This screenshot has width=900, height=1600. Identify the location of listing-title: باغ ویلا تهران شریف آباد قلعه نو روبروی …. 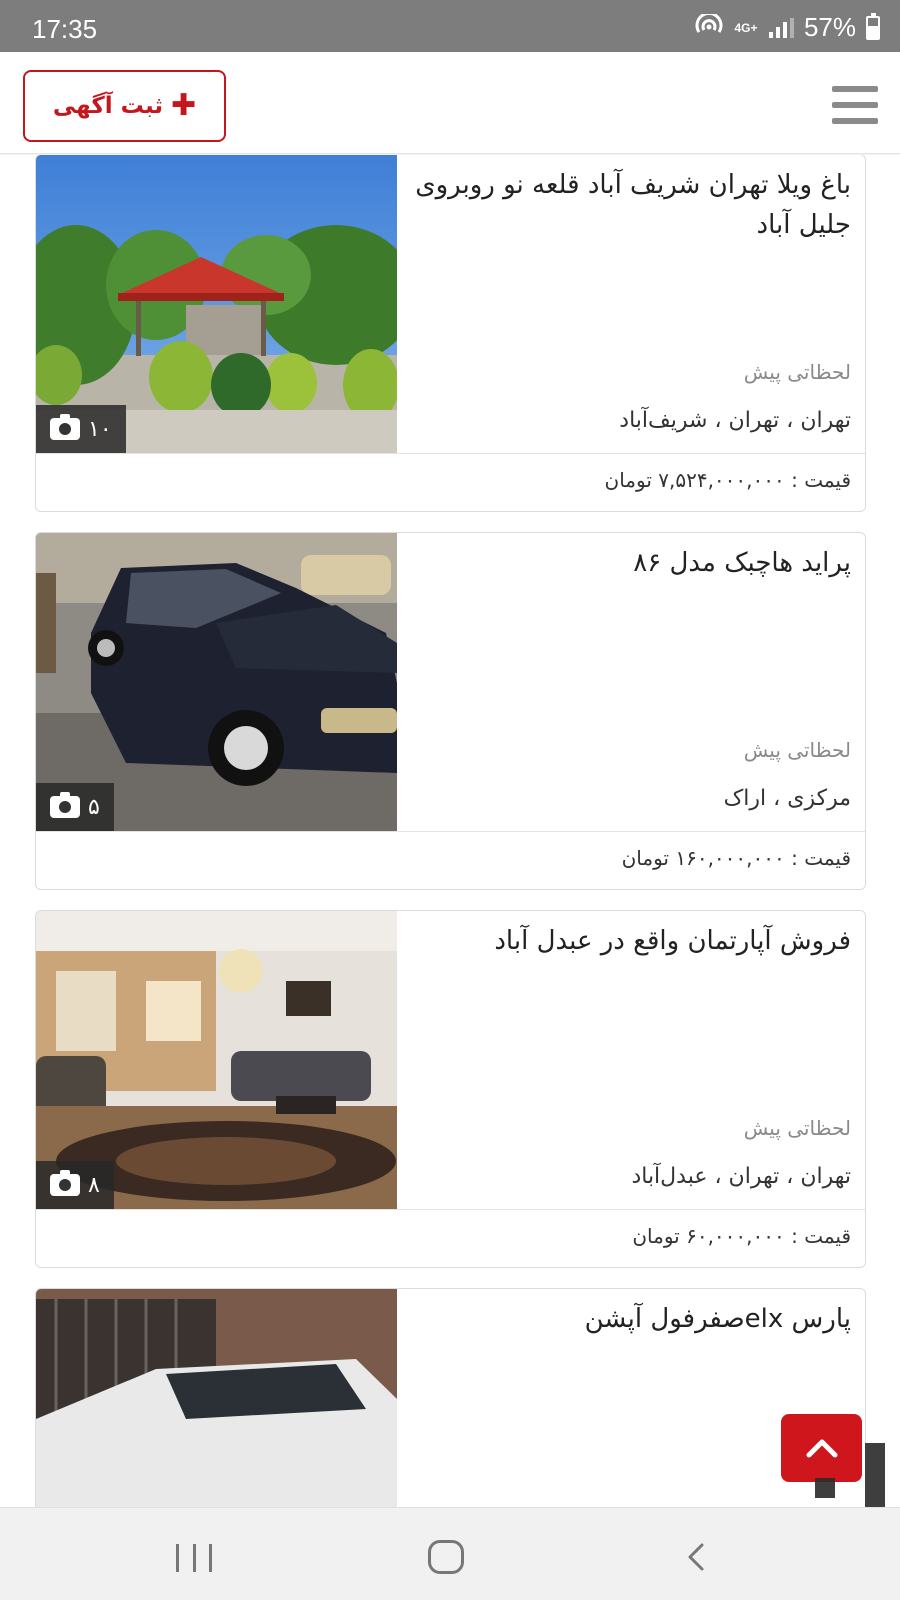
(631, 205).